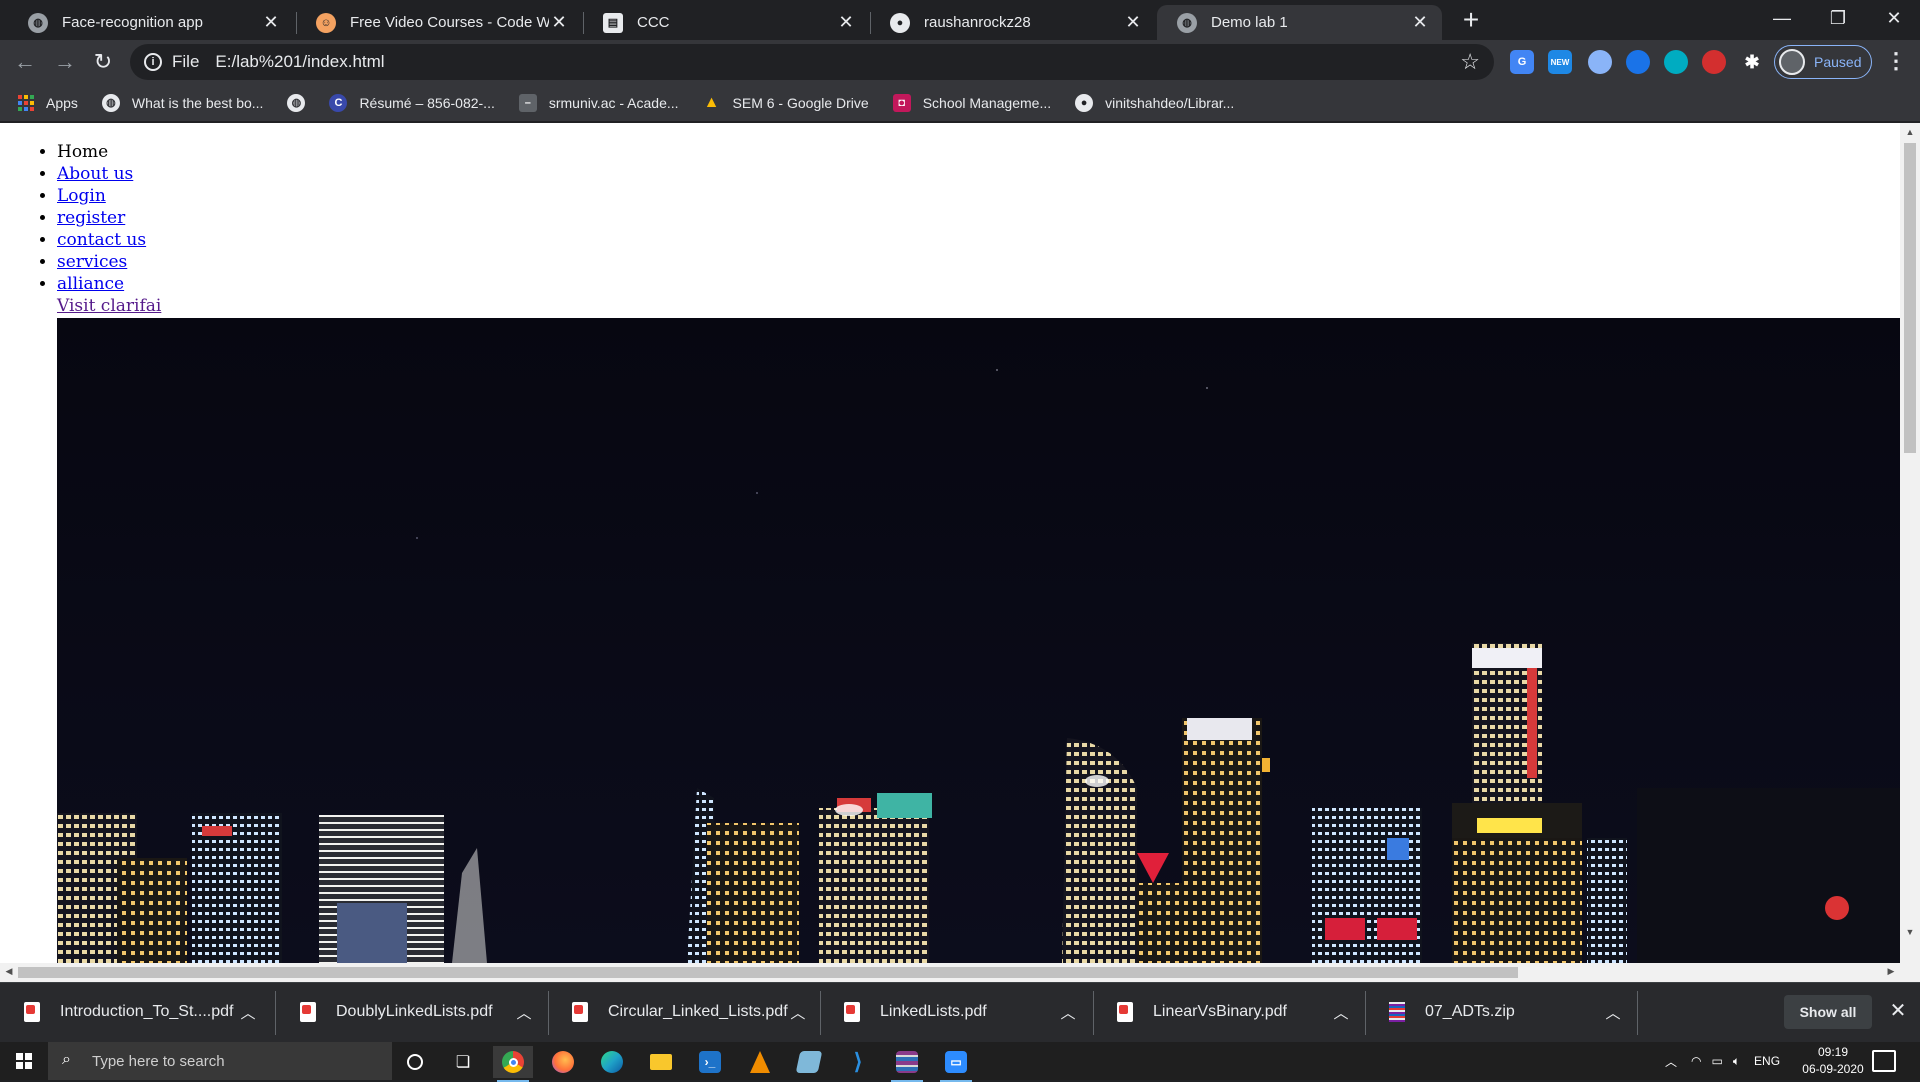 This screenshot has height=1082, width=1920. Describe the element at coordinates (415, 1062) in the screenshot. I see `cortana-icon` at that location.